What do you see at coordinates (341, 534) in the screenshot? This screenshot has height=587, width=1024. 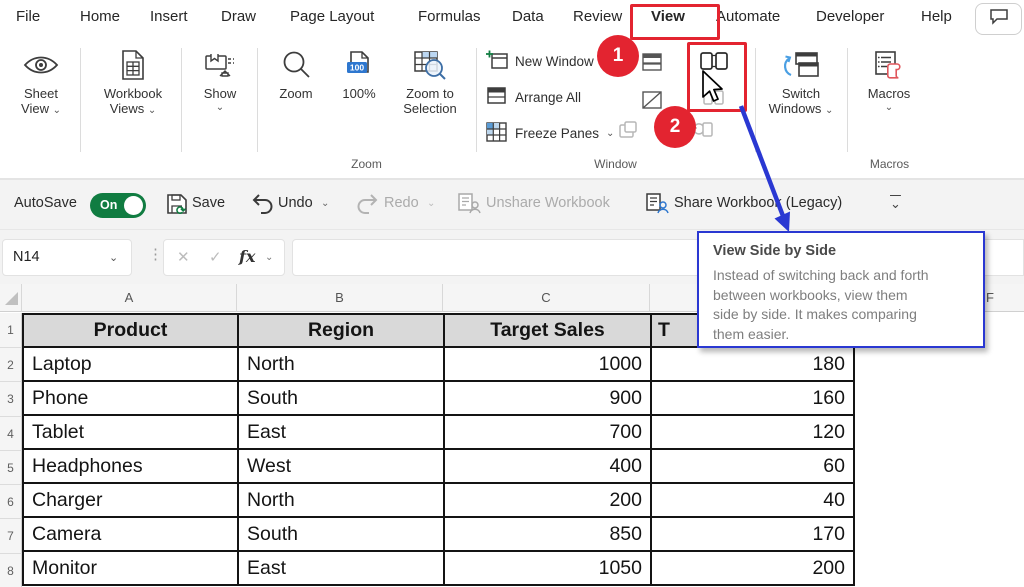 I see `cell-b7: South` at bounding box center [341, 534].